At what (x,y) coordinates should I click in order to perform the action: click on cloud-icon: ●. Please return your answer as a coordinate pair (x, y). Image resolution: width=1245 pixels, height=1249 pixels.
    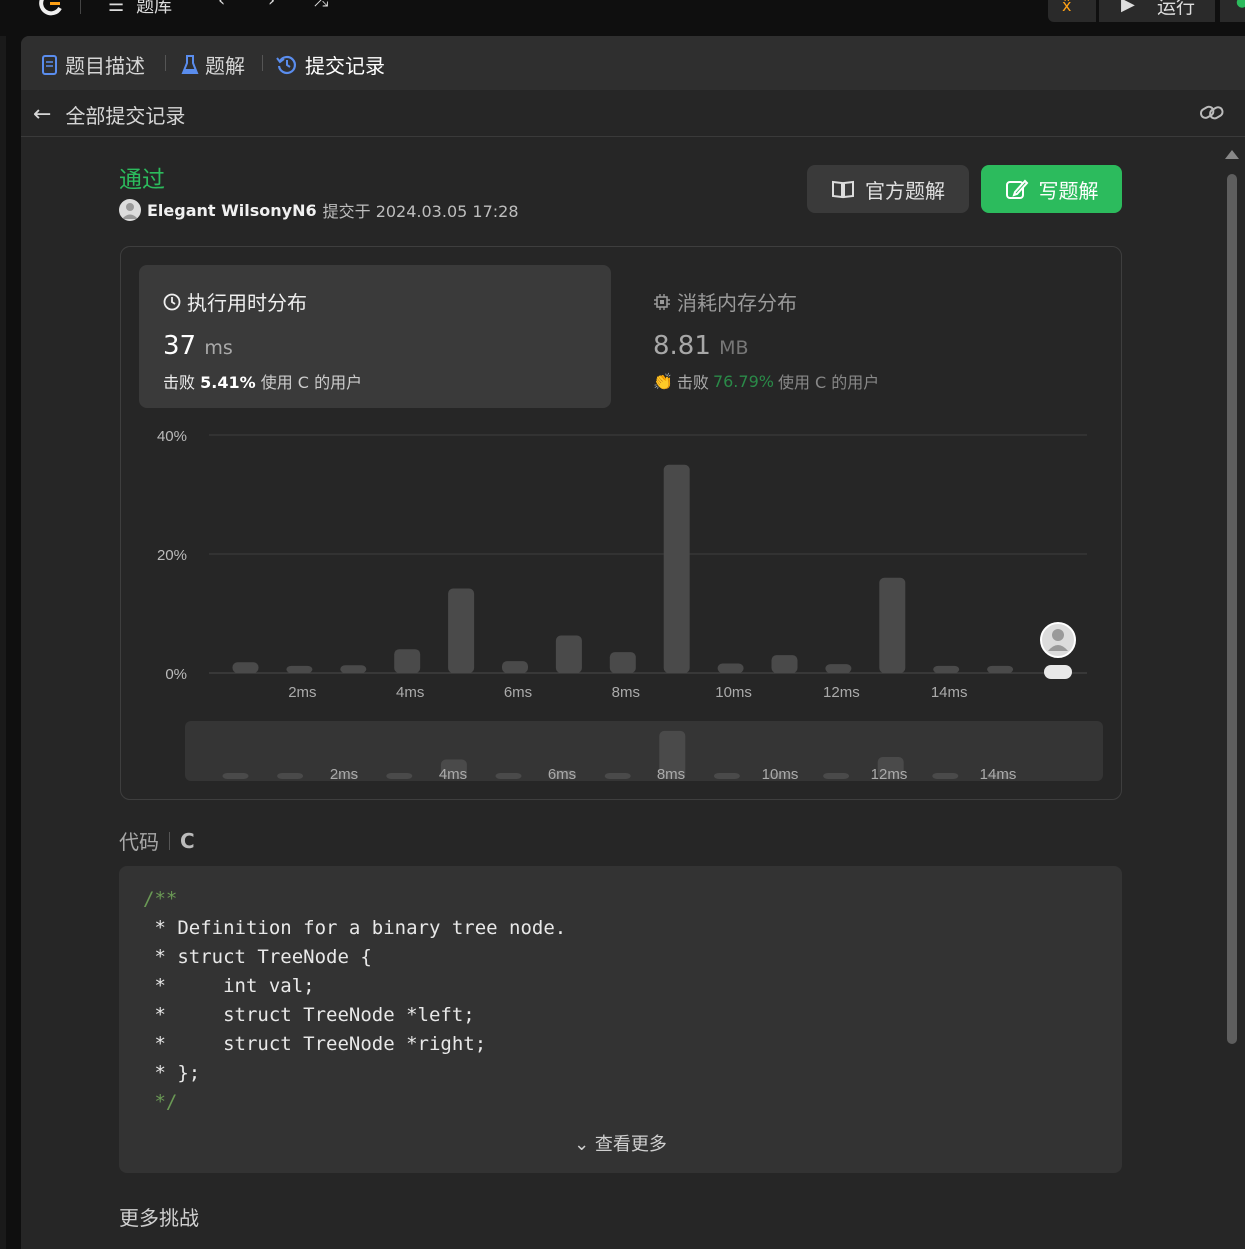
    Looking at the image, I should click on (1240, 5).